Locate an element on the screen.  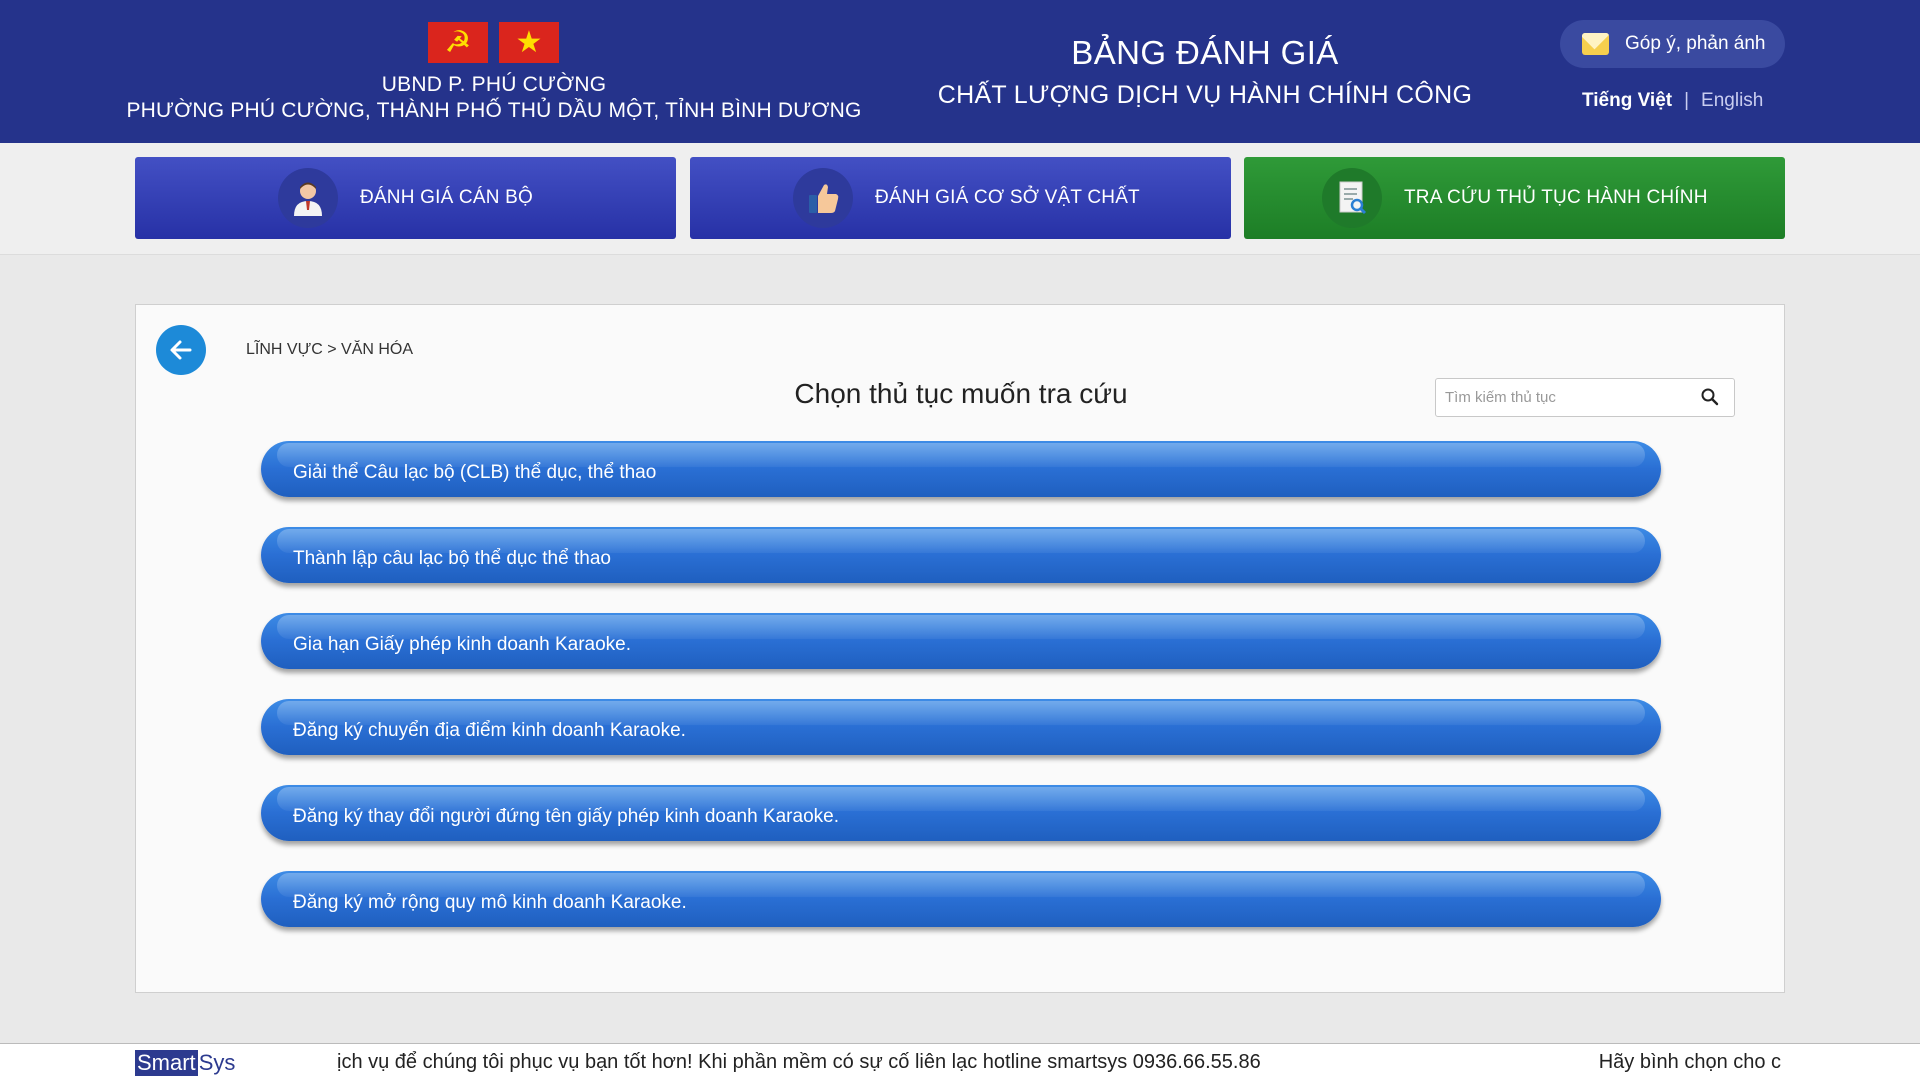
logo-sys: Sys is located at coordinates (217, 1062).